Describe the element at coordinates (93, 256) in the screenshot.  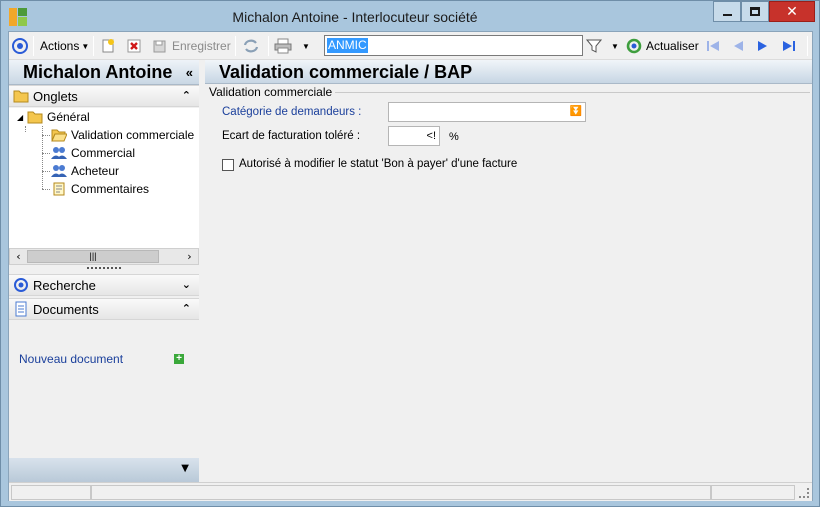
I see `scroll-thumb: |||` at that location.